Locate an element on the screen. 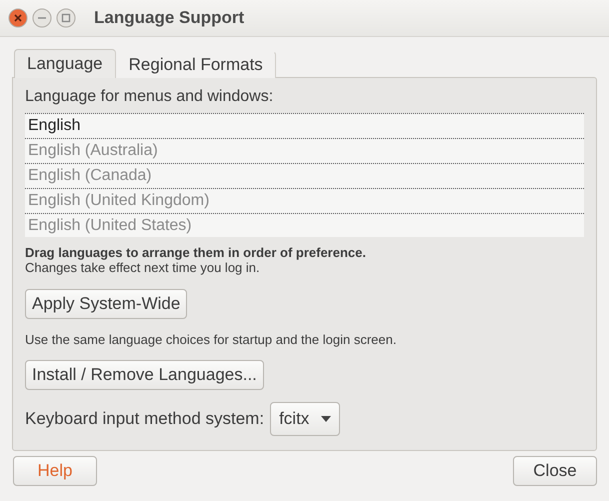  apply-button: Apply System-Wide is located at coordinates (106, 304).